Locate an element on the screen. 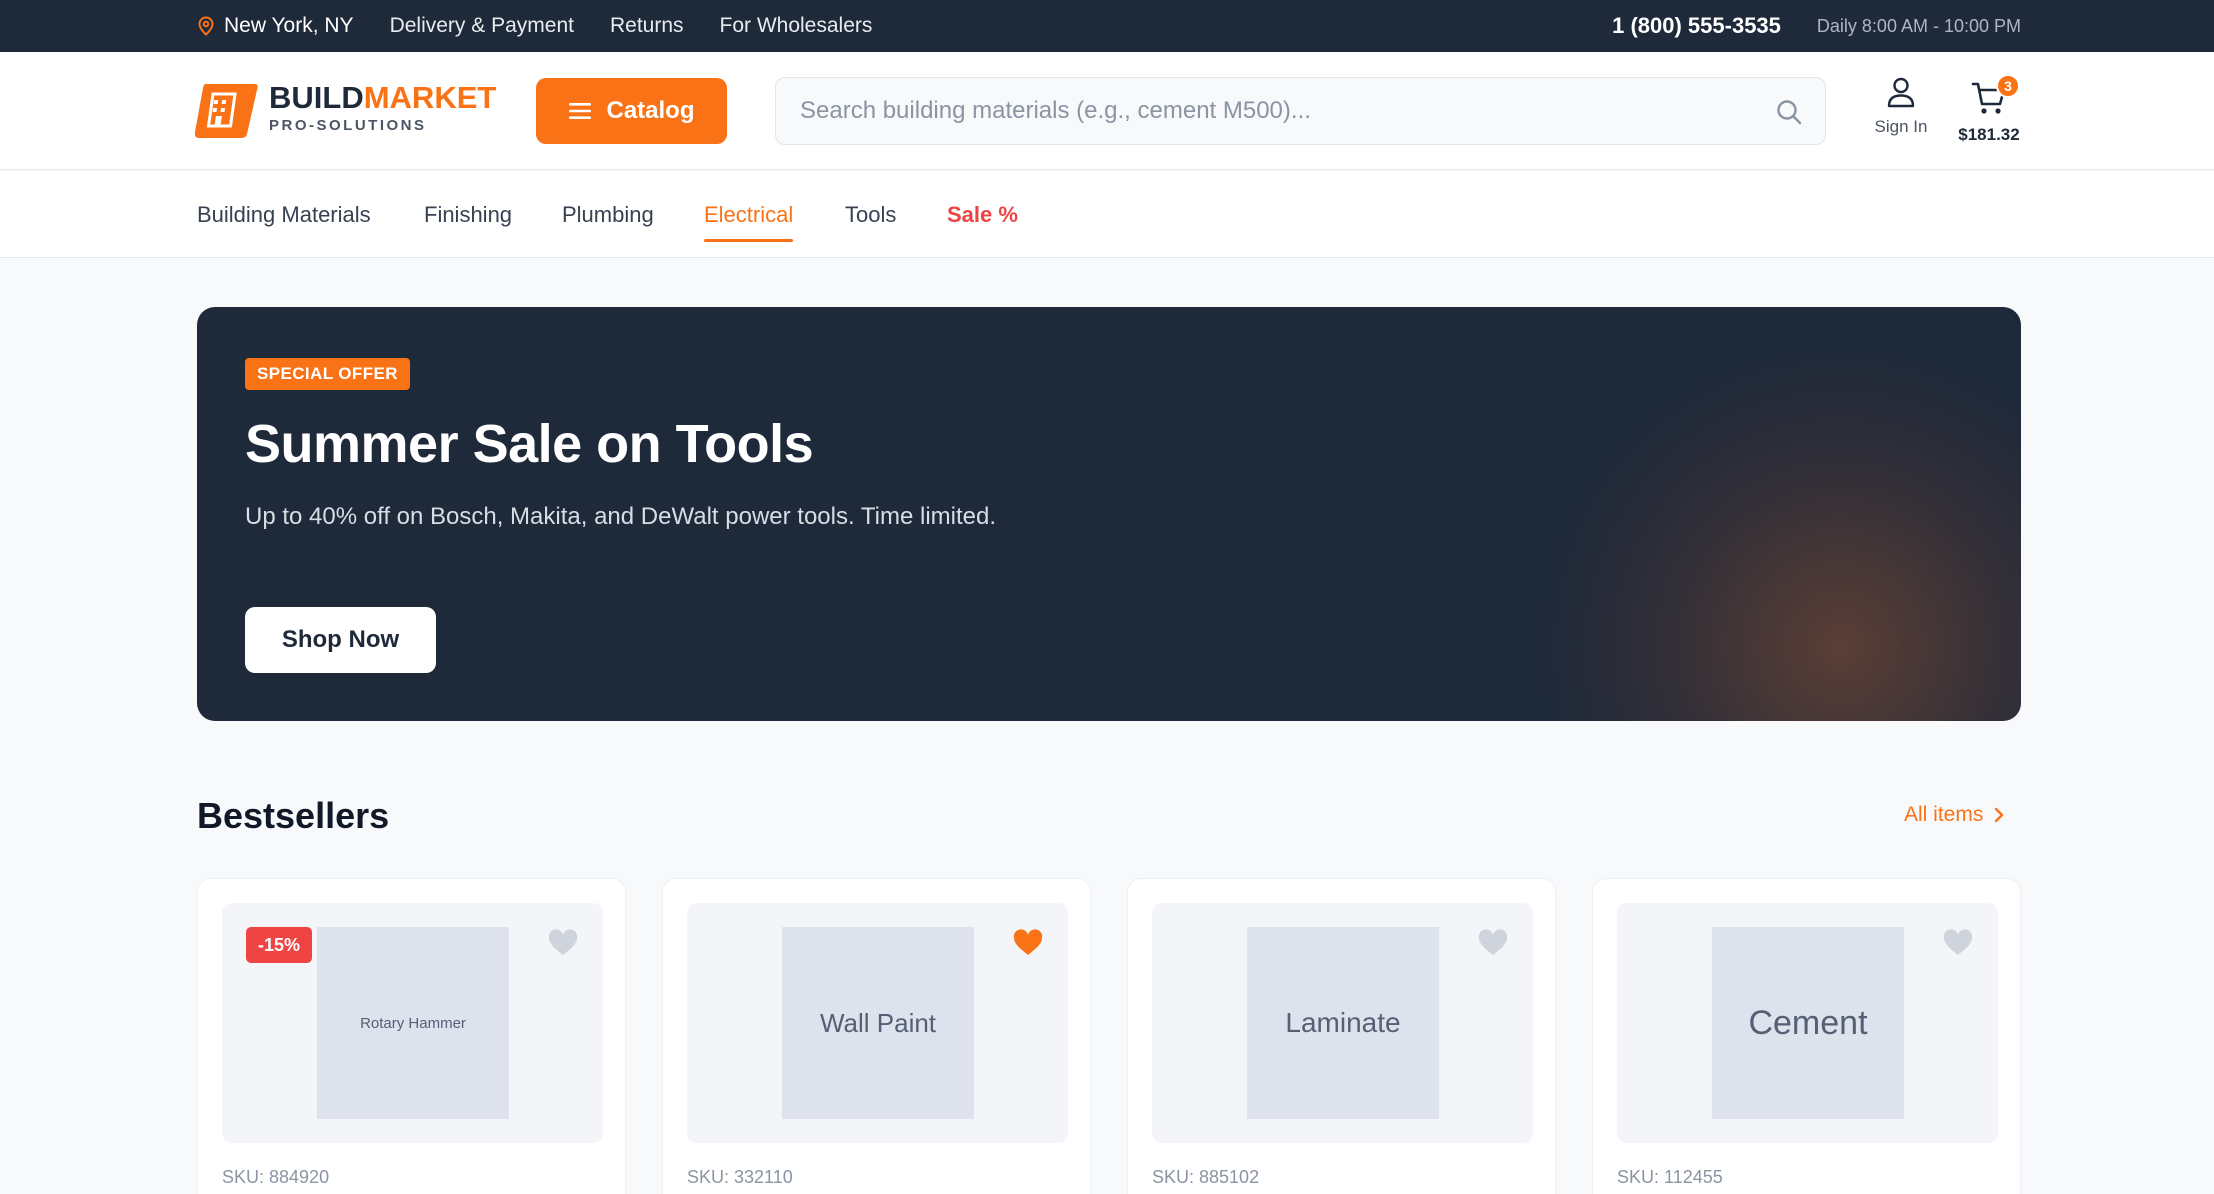 The height and width of the screenshot is (1194, 2214). logo-word-build: BUILD is located at coordinates (316, 97).